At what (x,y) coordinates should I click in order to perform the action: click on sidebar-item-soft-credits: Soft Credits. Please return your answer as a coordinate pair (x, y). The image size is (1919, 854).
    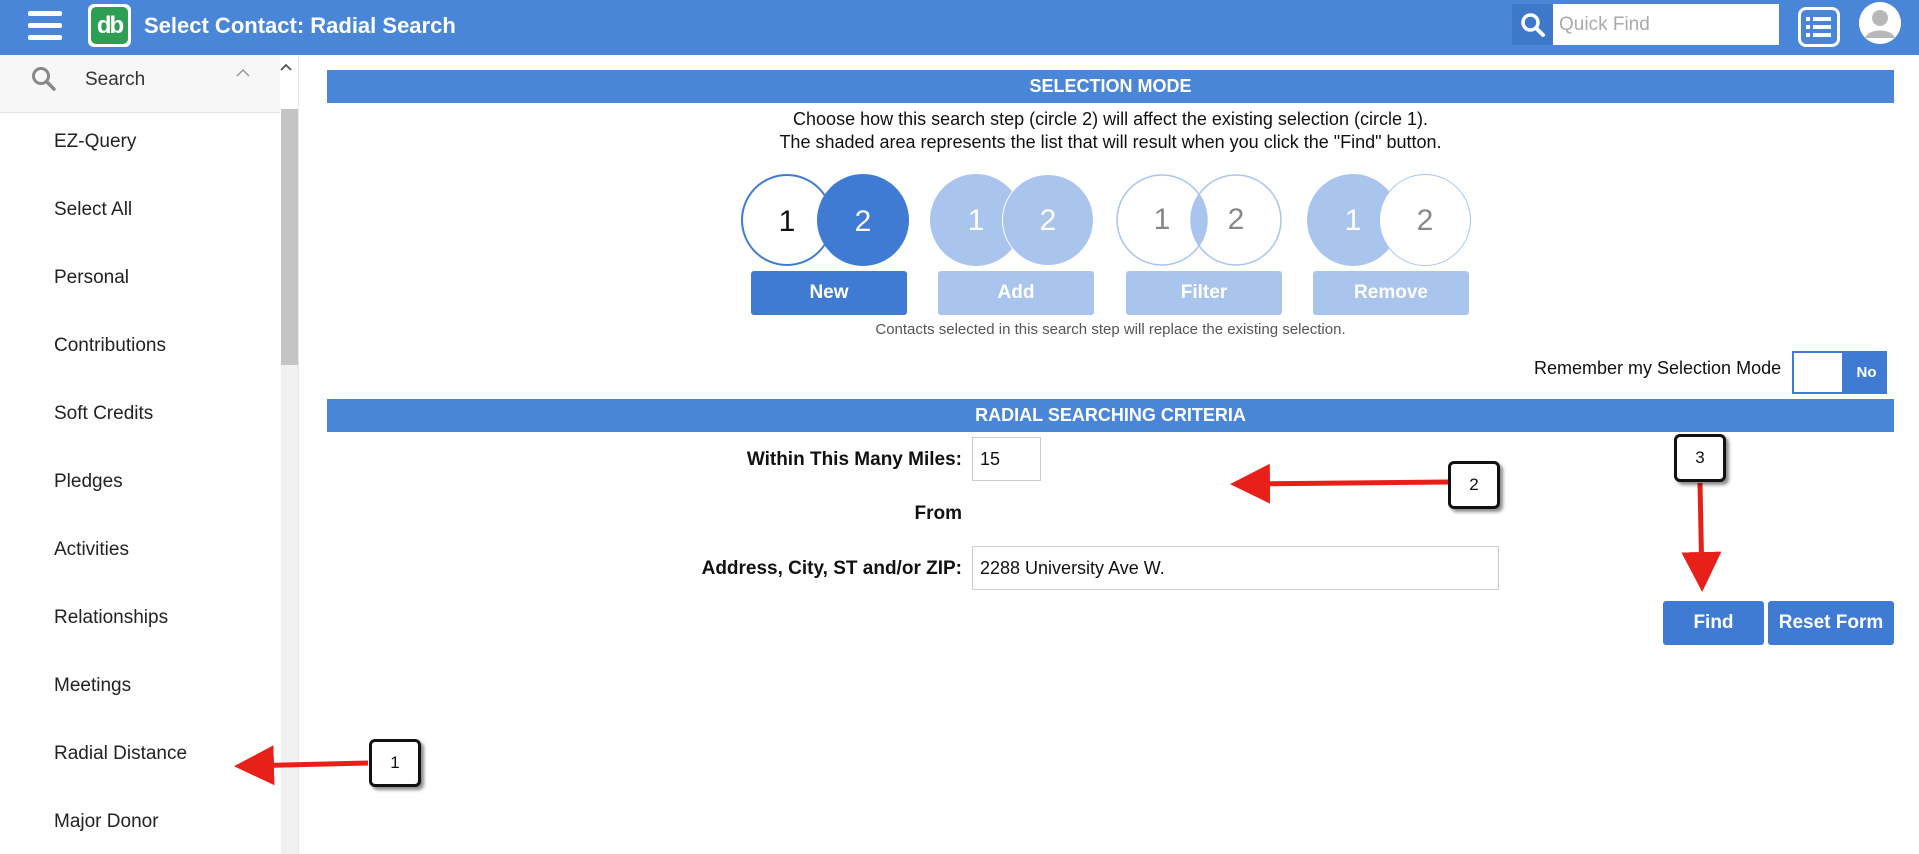
    Looking at the image, I should click on (140, 434).